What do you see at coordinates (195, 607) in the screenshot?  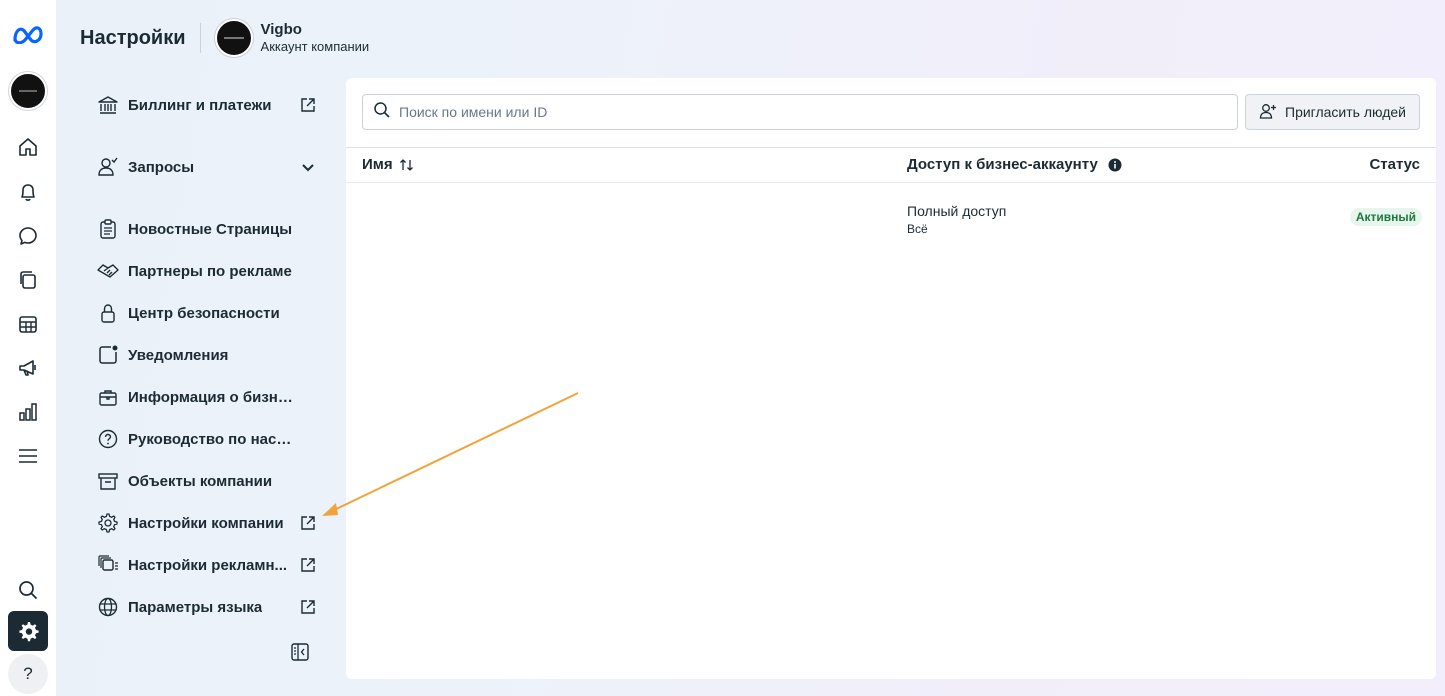 I see `nav-item-label: Параметры языка` at bounding box center [195, 607].